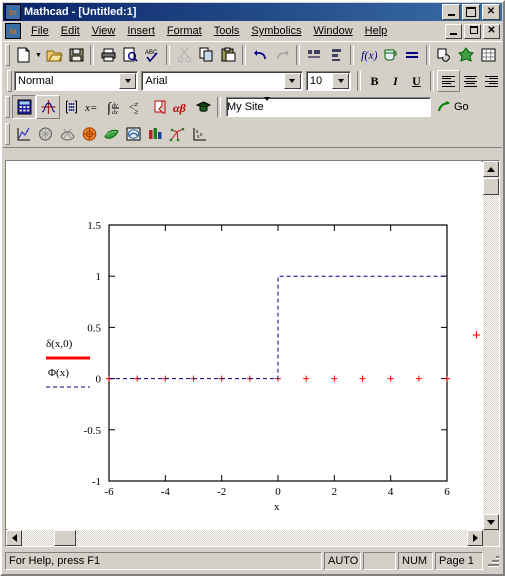 This screenshot has width=505, height=576. I want to click on graph-toolbar-button, so click(48, 107).